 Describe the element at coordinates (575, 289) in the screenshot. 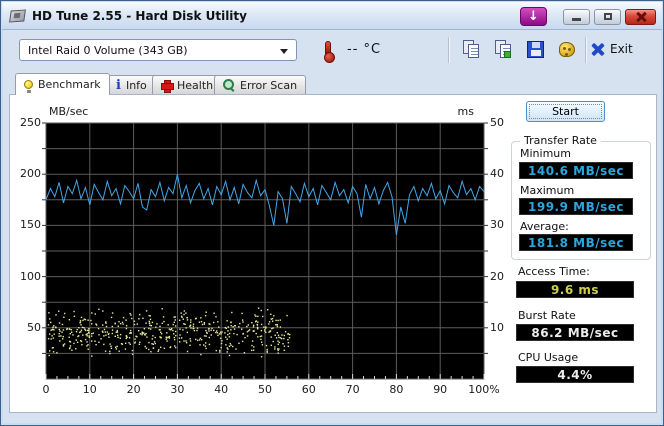

I see `access-time-value: 9.6 ms` at that location.